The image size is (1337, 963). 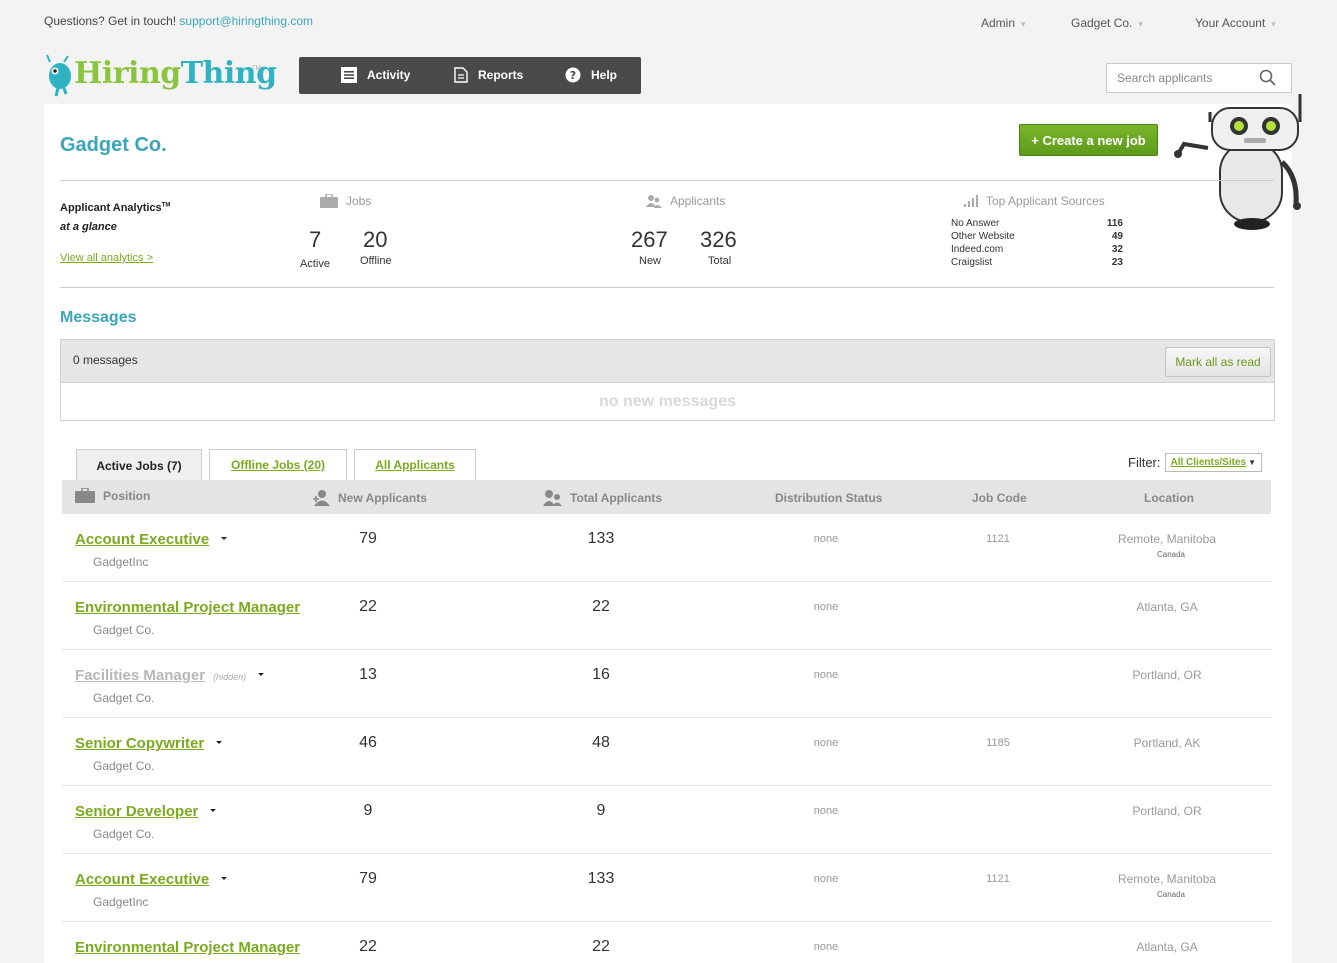 I want to click on divider, so click(x=667, y=180).